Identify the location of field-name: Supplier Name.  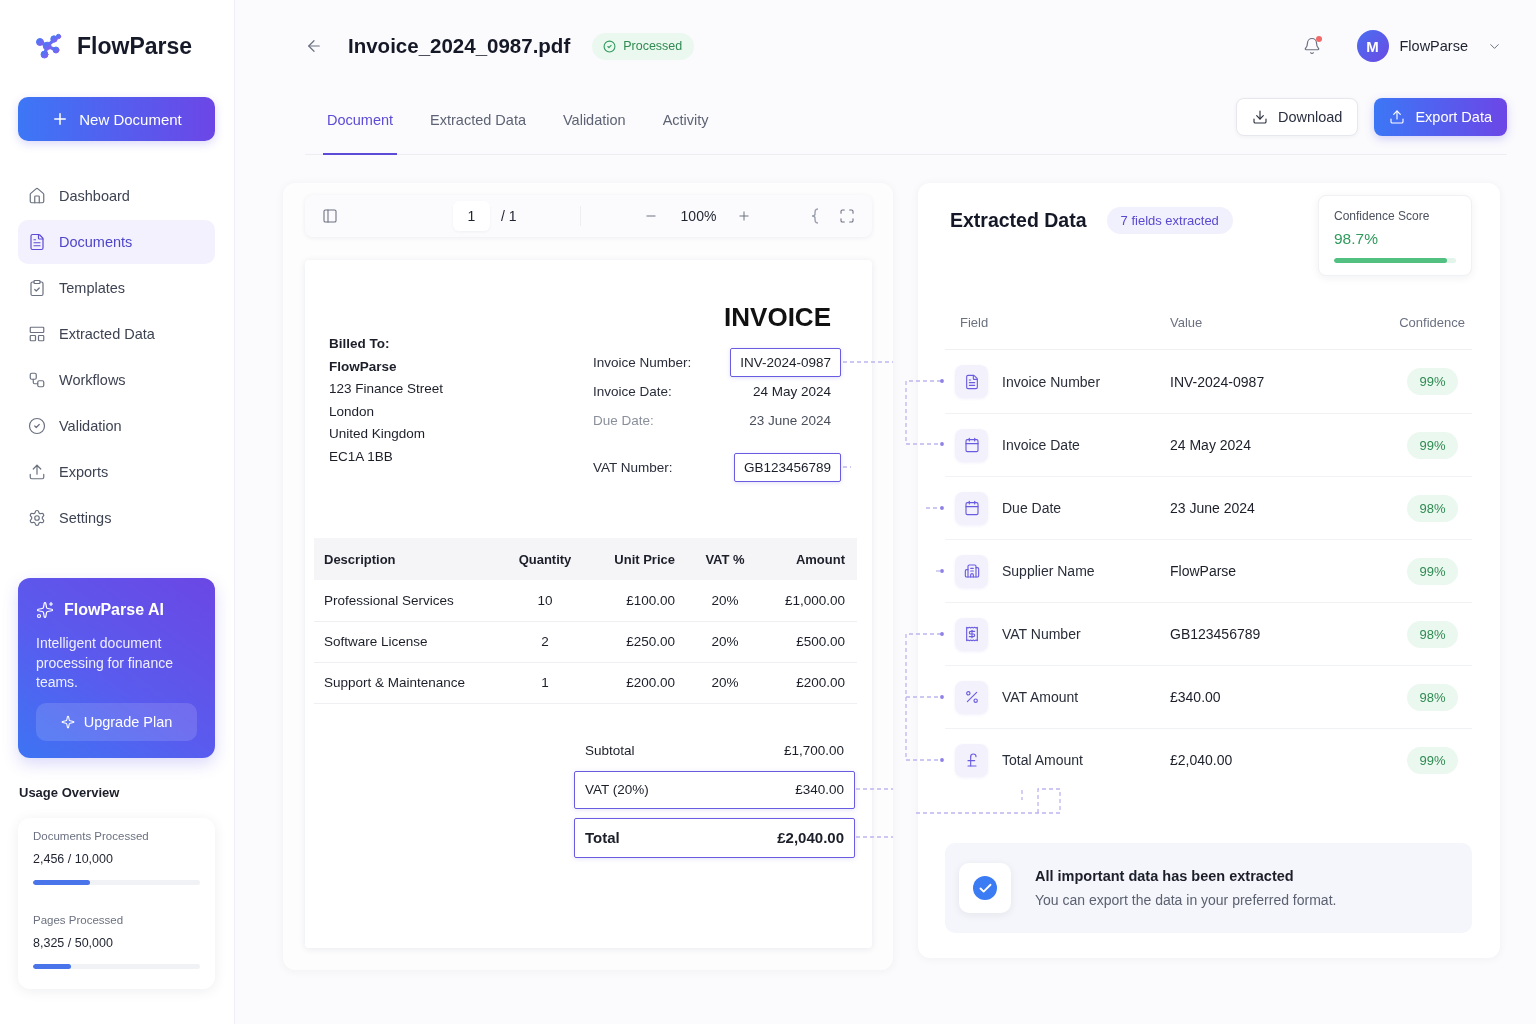
(1048, 571).